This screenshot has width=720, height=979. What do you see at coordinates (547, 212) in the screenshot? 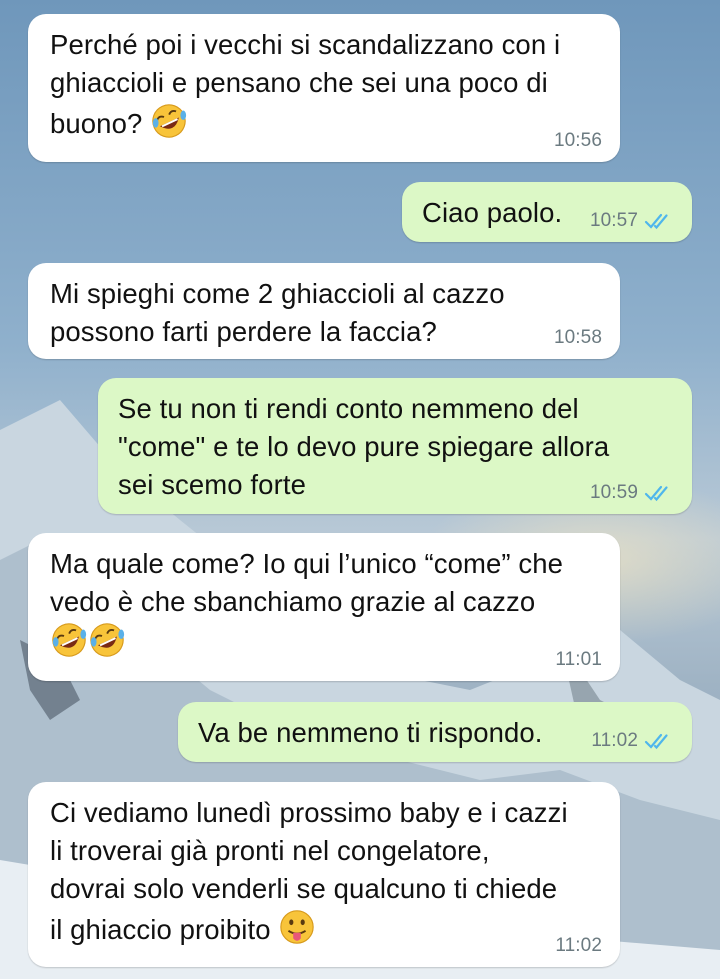
I see `message-bubble-outgoing: Ciao paolo. 10:57` at bounding box center [547, 212].